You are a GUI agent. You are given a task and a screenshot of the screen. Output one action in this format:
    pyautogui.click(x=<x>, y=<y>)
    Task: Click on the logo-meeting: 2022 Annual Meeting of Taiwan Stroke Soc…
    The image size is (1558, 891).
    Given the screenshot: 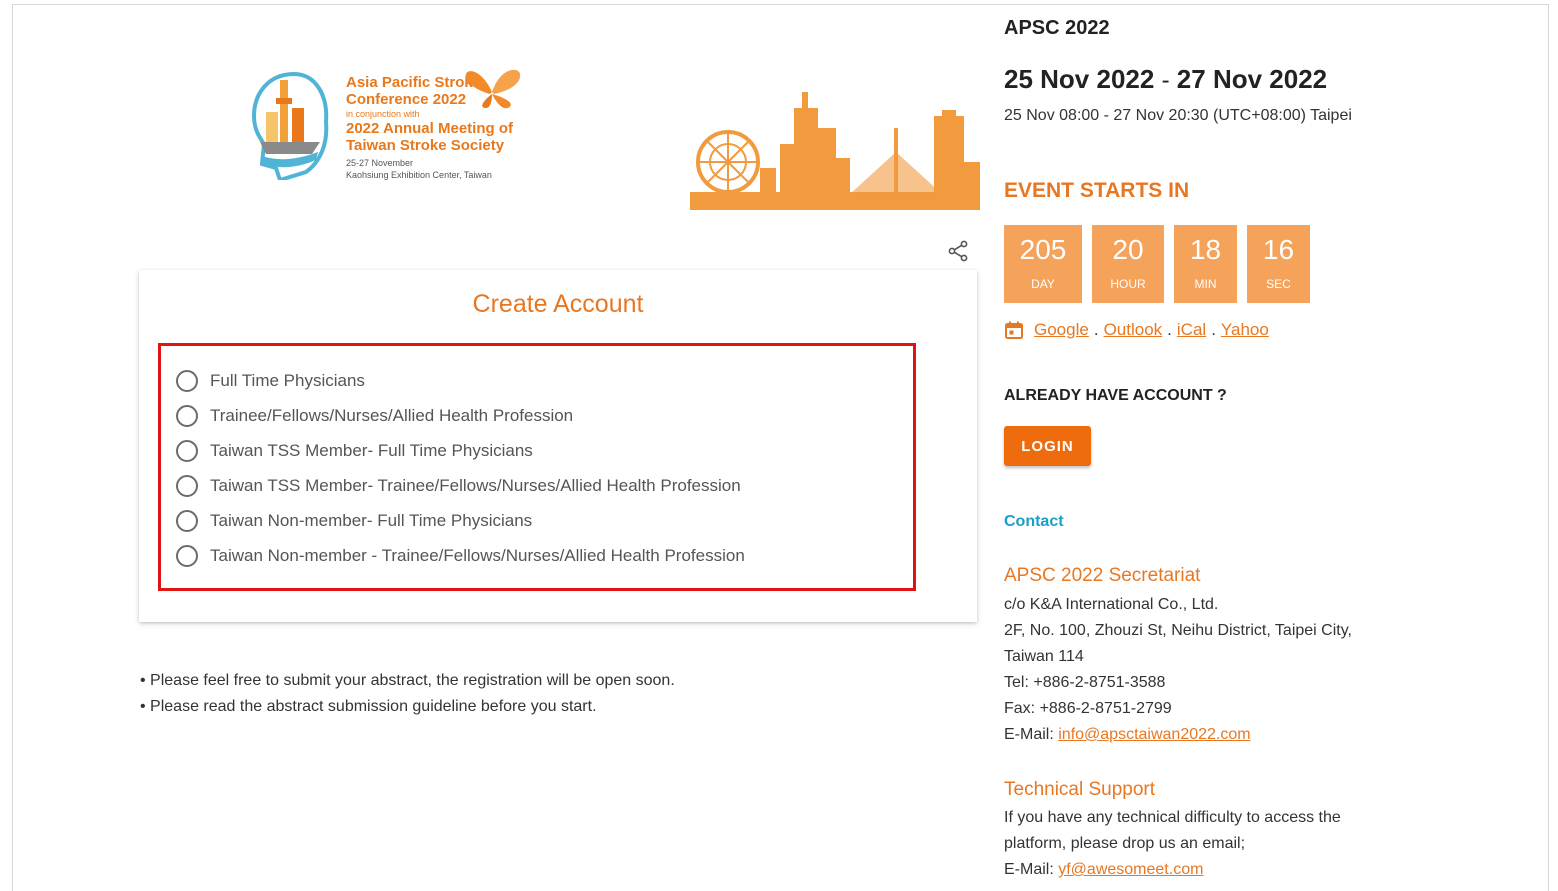 What is the action you would take?
    pyautogui.click(x=429, y=137)
    